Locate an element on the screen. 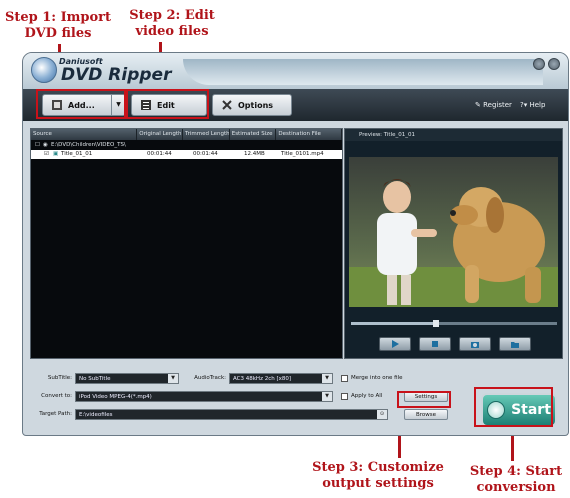 This screenshot has height=498, width=570. audiotrack-value: AC3 48kHz 2ch [x80] is located at coordinates (262, 379).